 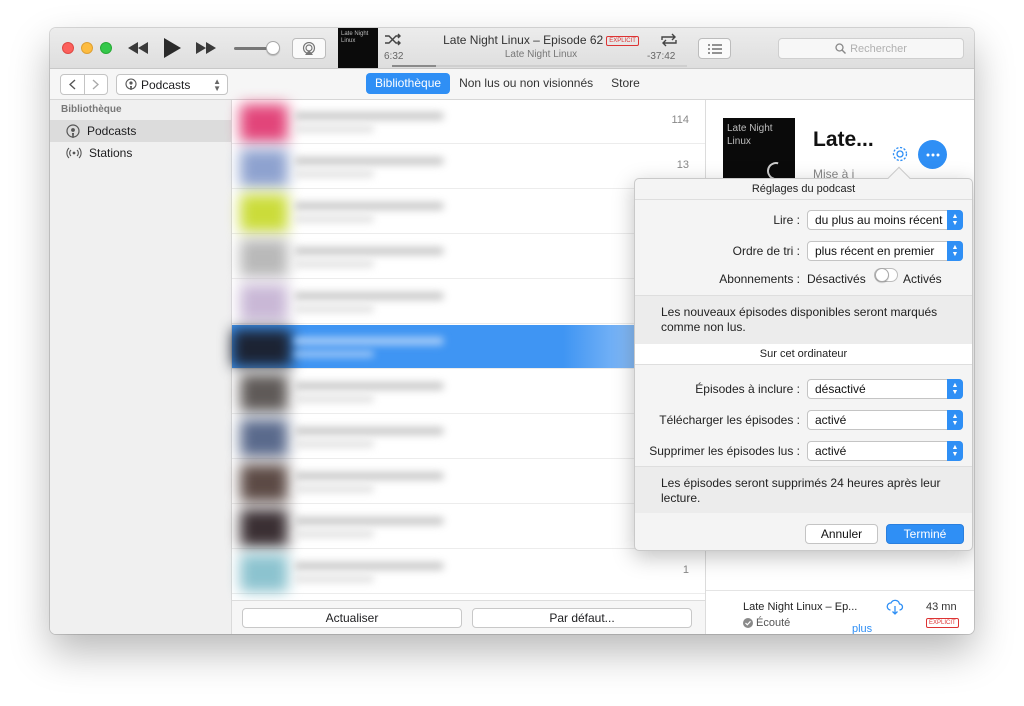 I want to click on play-icon, so click(x=172, y=48).